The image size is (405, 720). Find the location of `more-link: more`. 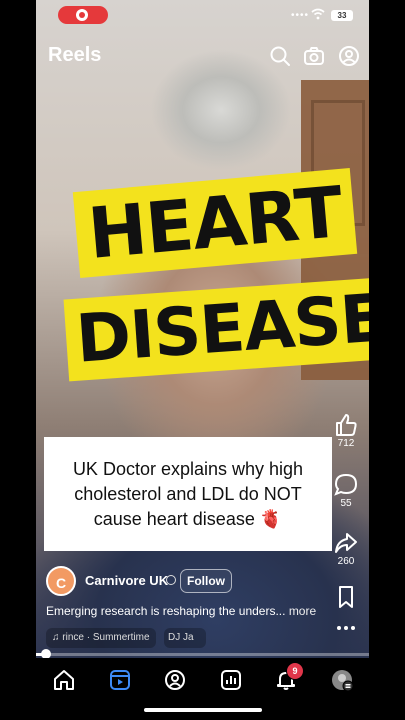

more-link: more is located at coordinates (302, 611).